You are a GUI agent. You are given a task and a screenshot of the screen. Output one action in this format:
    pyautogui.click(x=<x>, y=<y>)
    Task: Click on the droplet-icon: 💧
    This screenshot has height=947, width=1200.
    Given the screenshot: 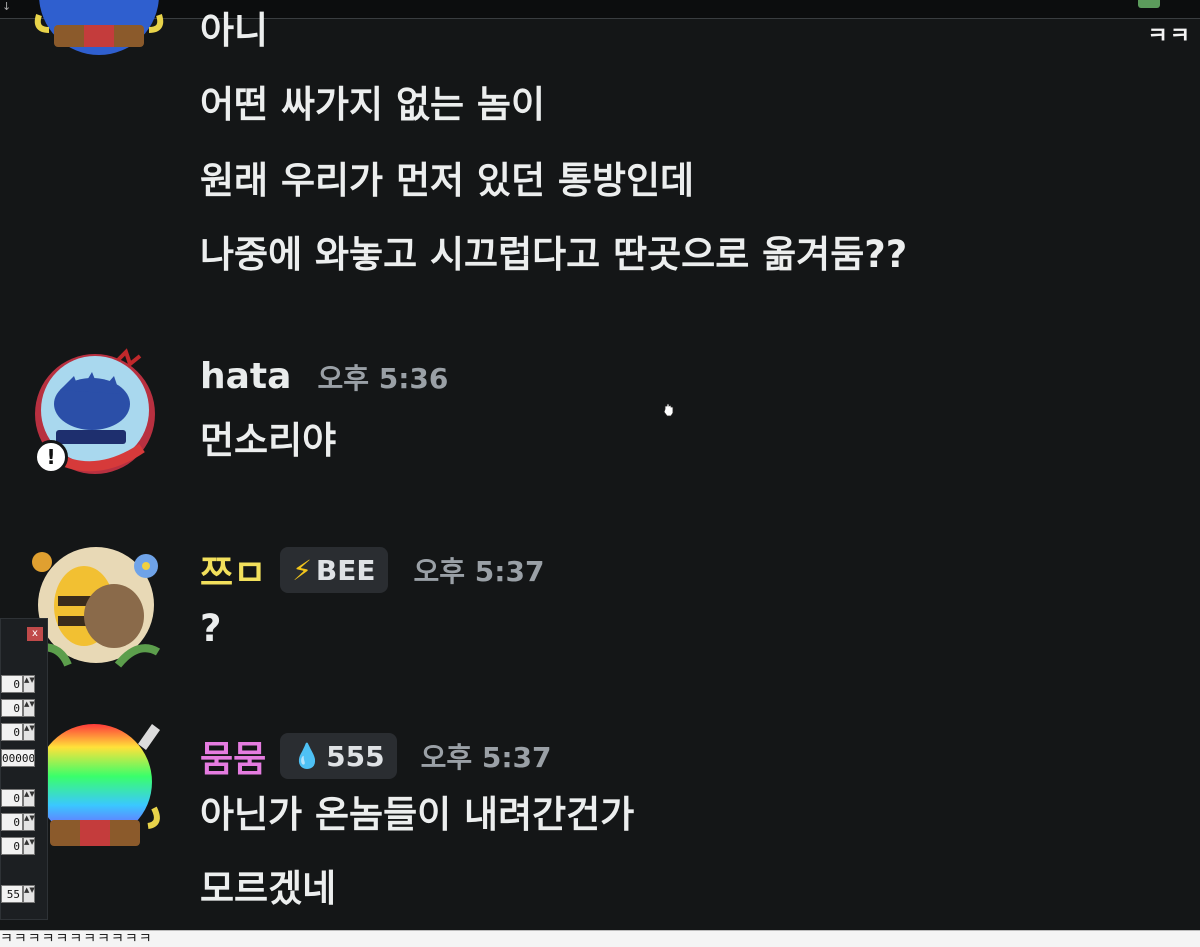 What is the action you would take?
    pyautogui.click(x=307, y=756)
    